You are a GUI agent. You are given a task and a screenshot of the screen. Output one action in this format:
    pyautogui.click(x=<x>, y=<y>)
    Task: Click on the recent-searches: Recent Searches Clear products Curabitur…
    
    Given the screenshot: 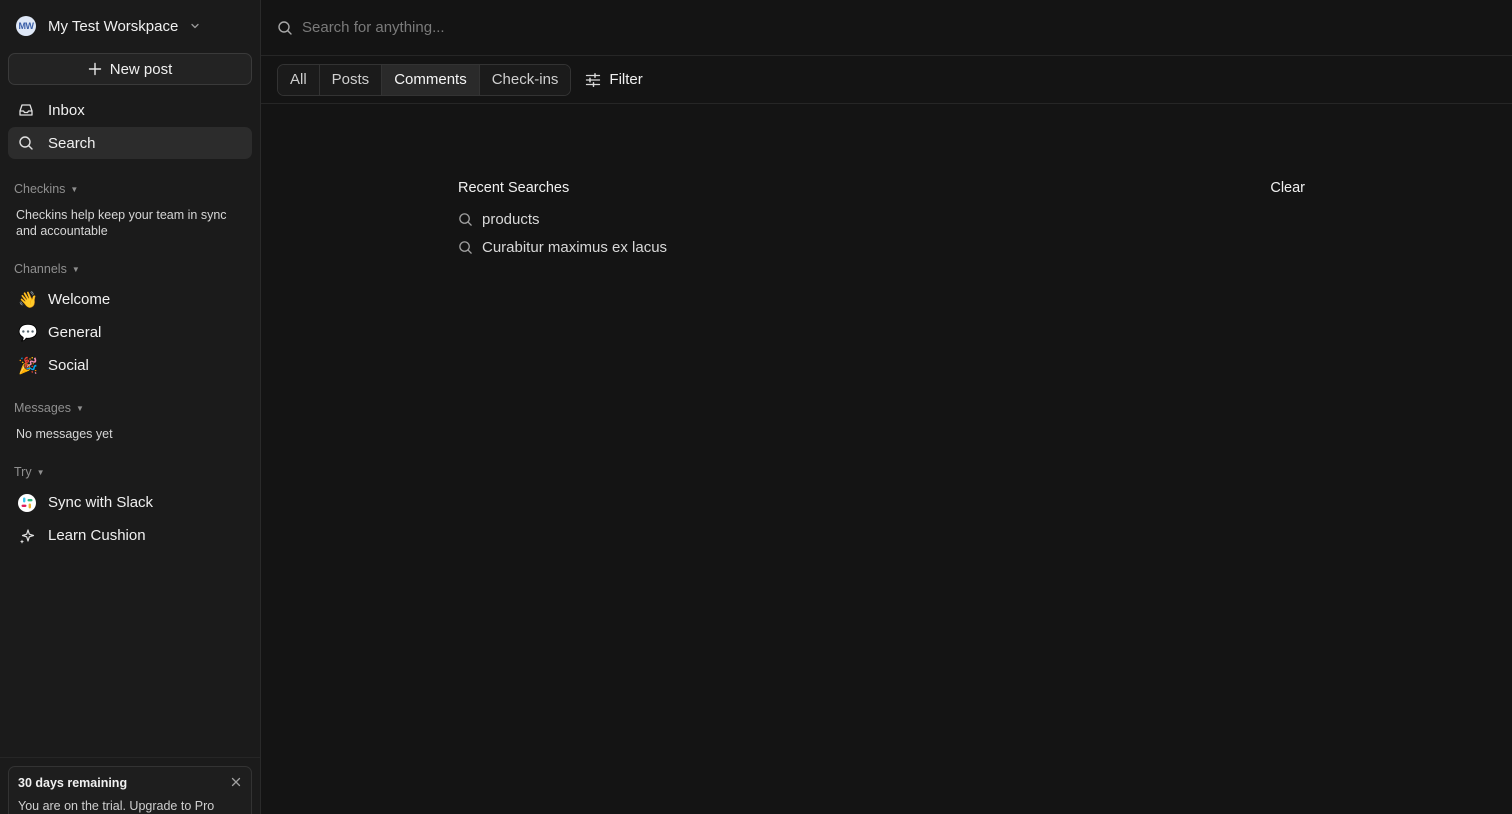 What is the action you would take?
    pyautogui.click(x=881, y=219)
    